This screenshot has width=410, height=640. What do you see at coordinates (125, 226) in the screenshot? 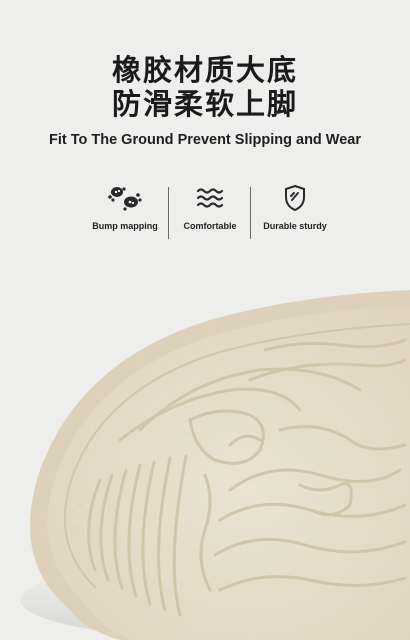
I see `feature-label: Bump mapping` at bounding box center [125, 226].